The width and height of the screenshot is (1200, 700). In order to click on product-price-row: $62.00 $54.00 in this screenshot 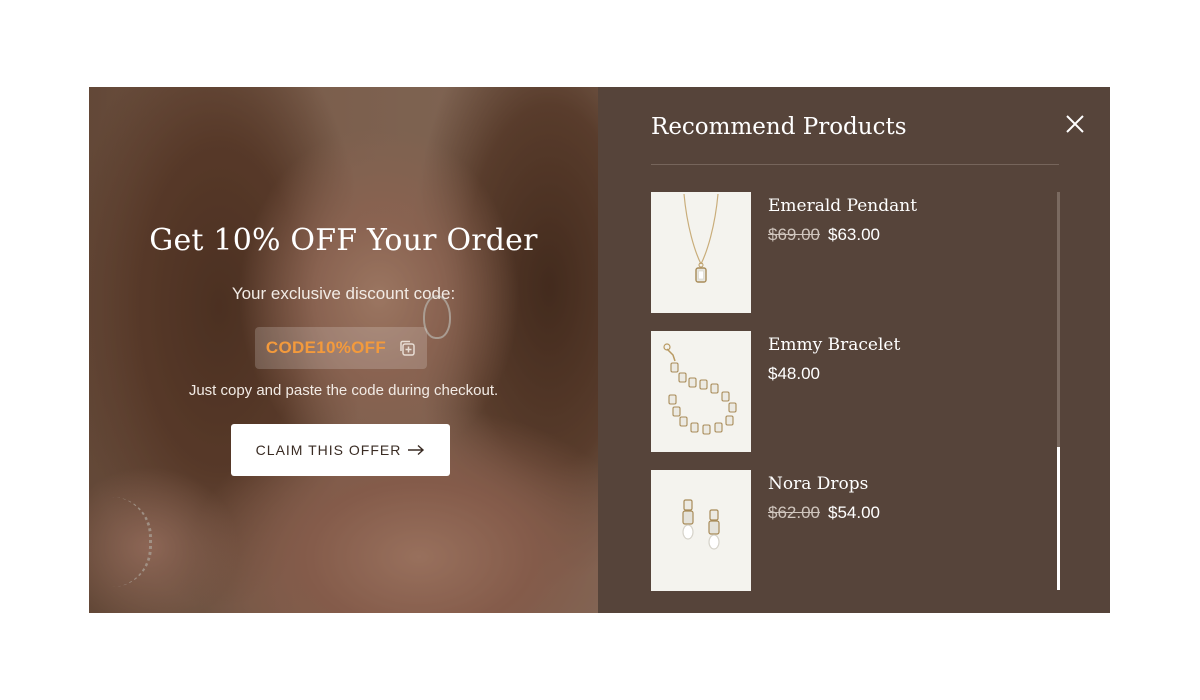, I will do `click(824, 513)`.